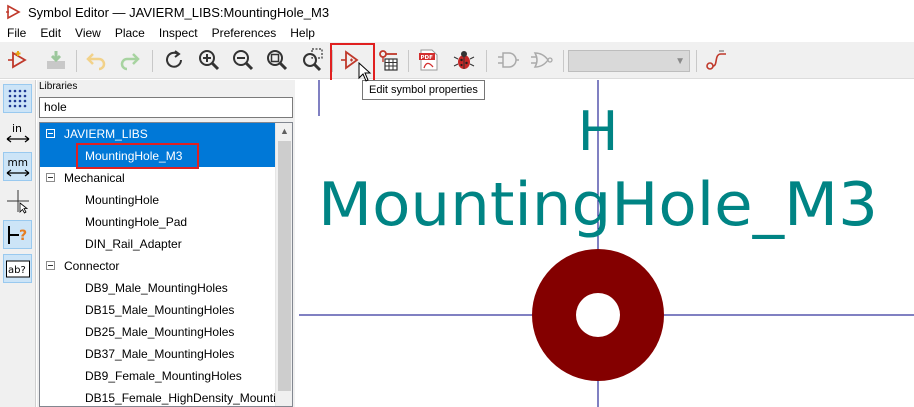  I want to click on new-symbol-button, so click(18, 60).